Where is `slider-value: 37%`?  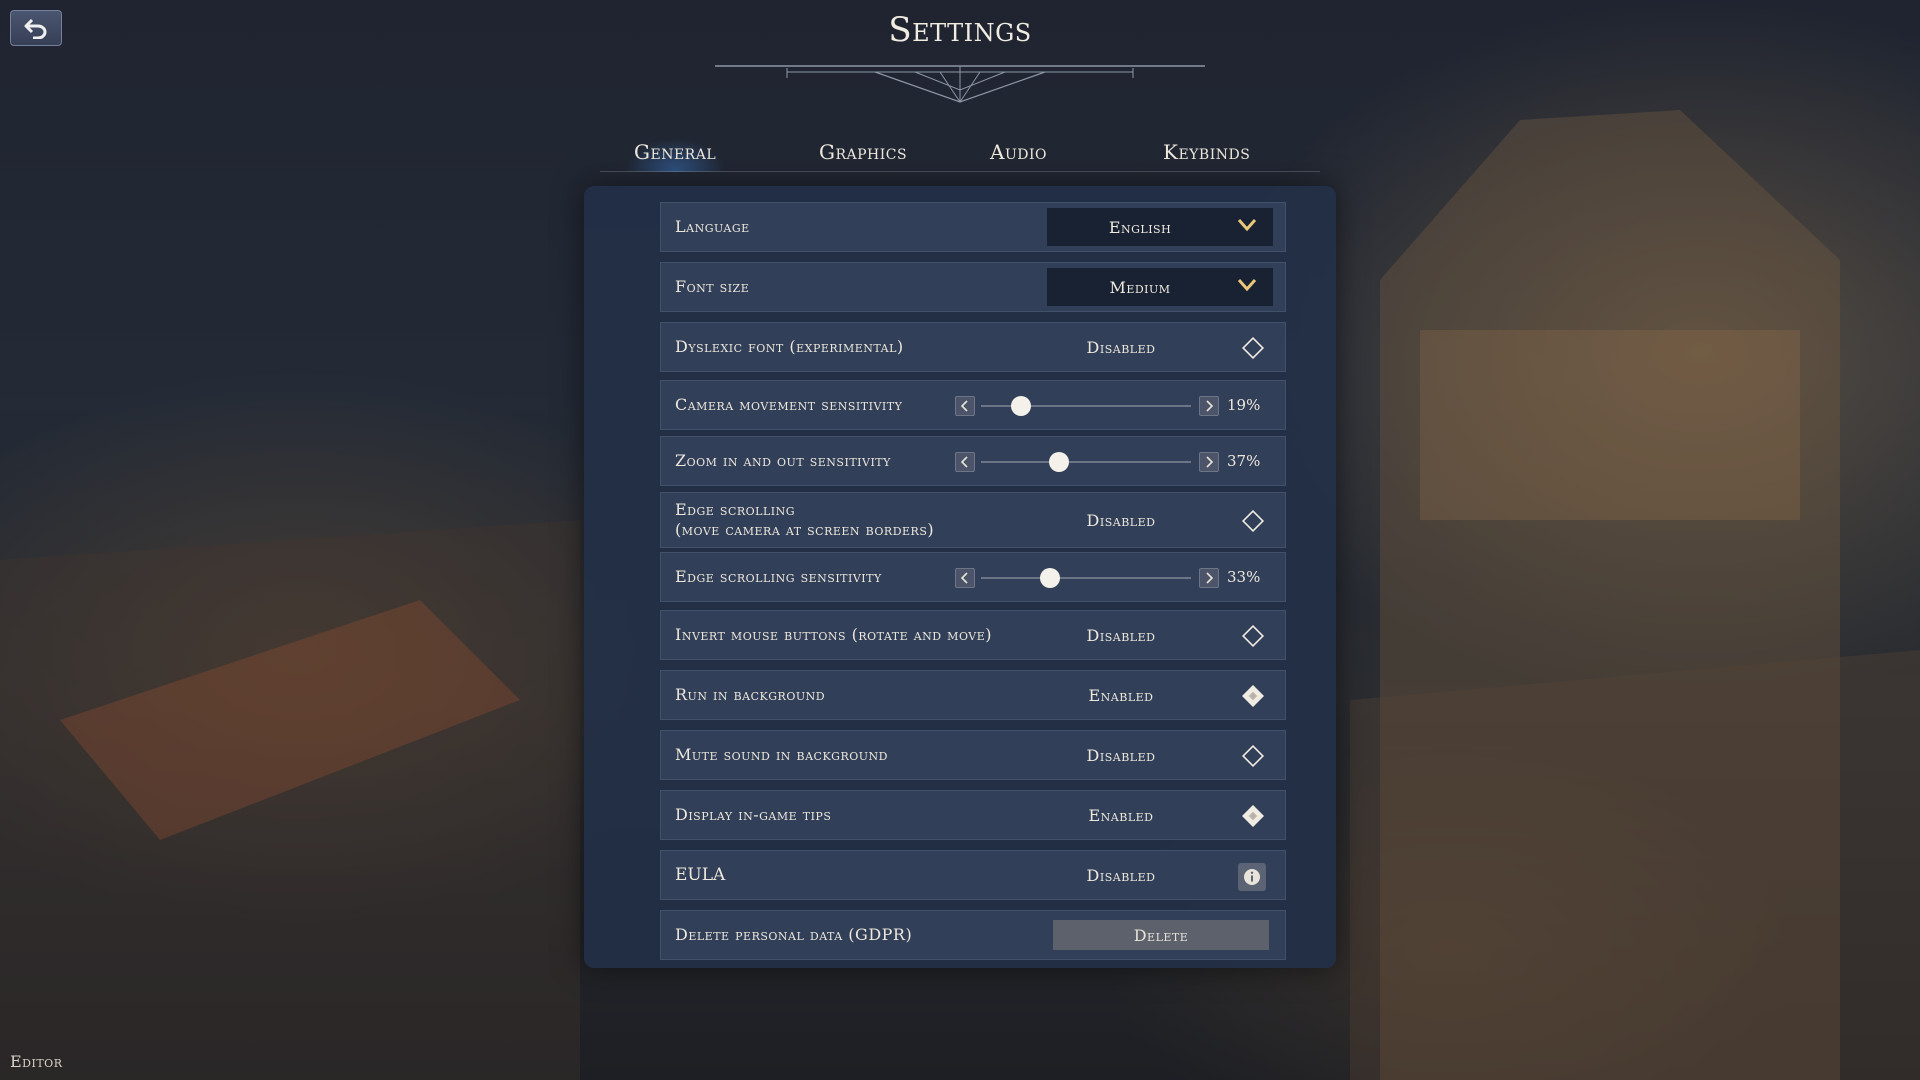
slider-value: 37% is located at coordinates (1244, 461).